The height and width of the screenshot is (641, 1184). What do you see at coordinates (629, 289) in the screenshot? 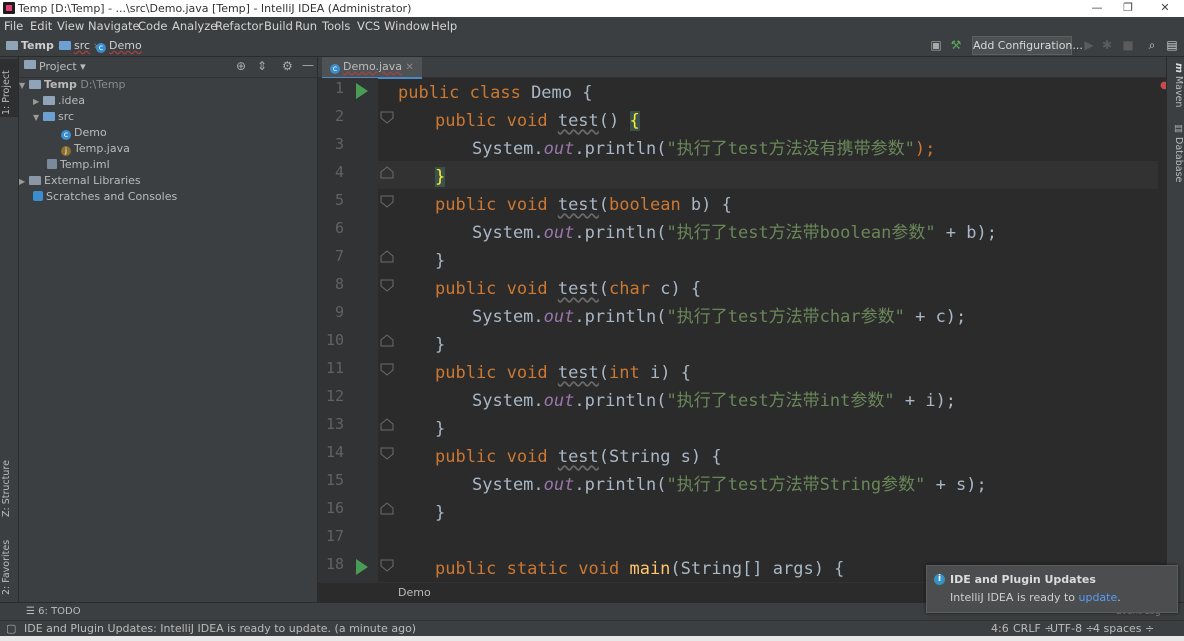
I see `code-token: char` at bounding box center [629, 289].